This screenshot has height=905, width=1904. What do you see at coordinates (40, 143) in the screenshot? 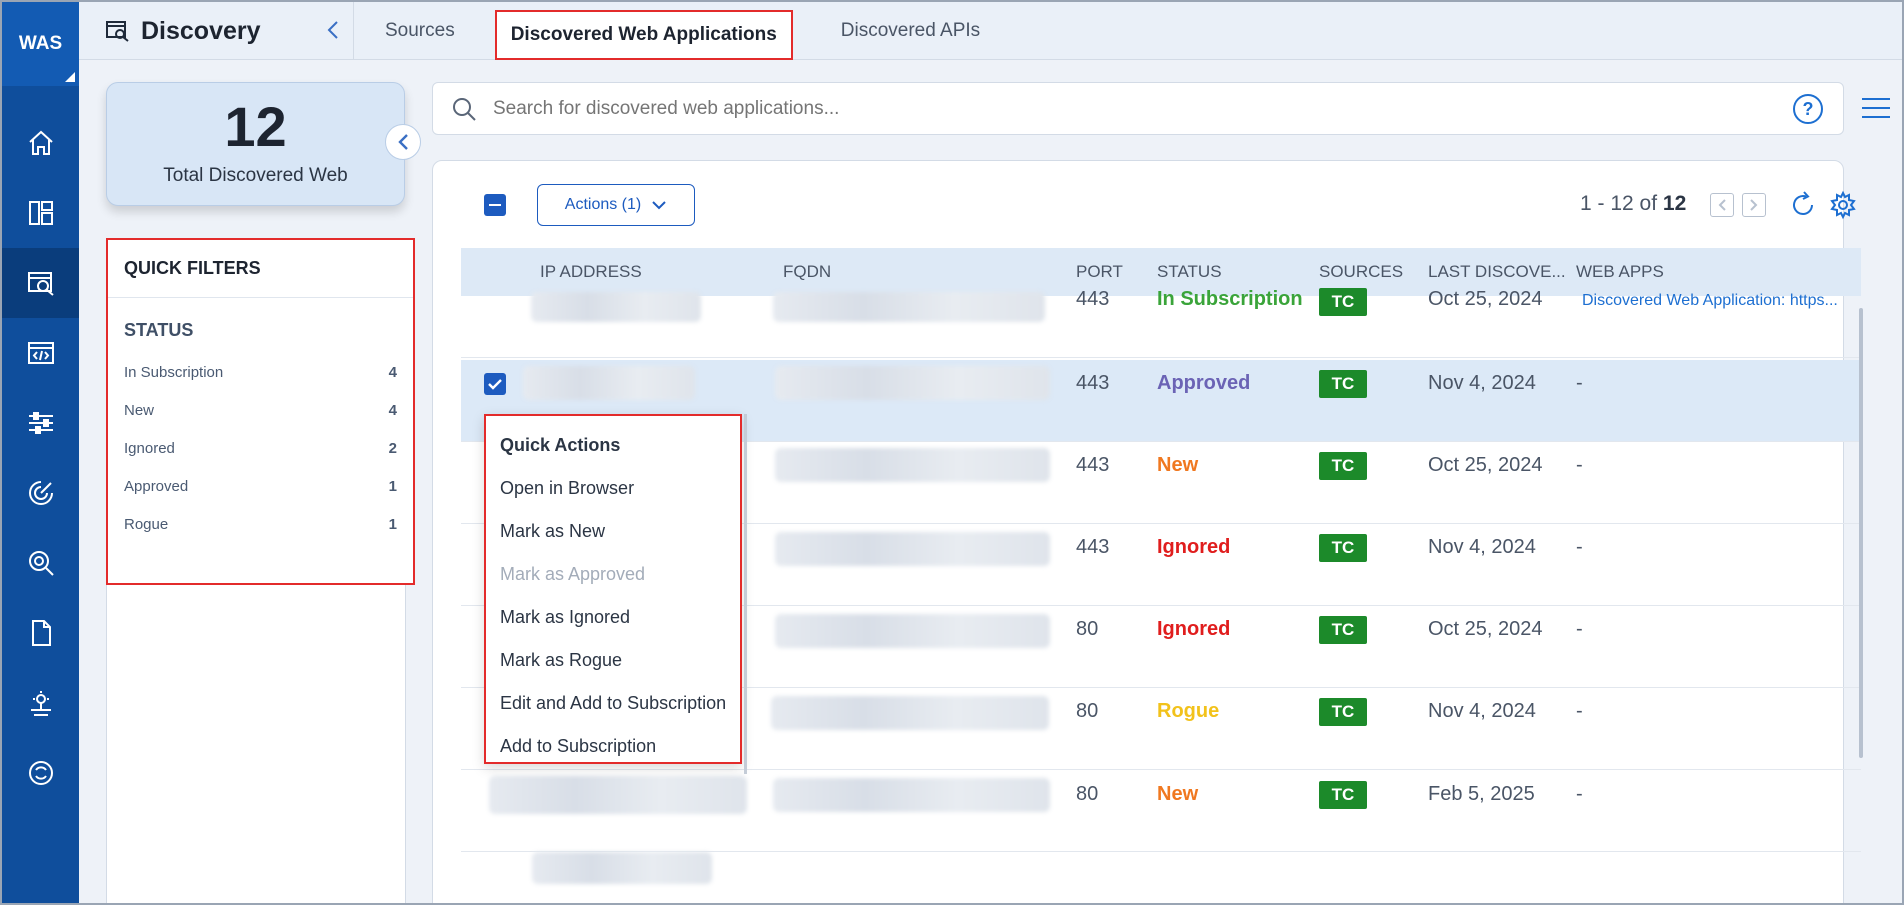
I see `home-icon` at bounding box center [40, 143].